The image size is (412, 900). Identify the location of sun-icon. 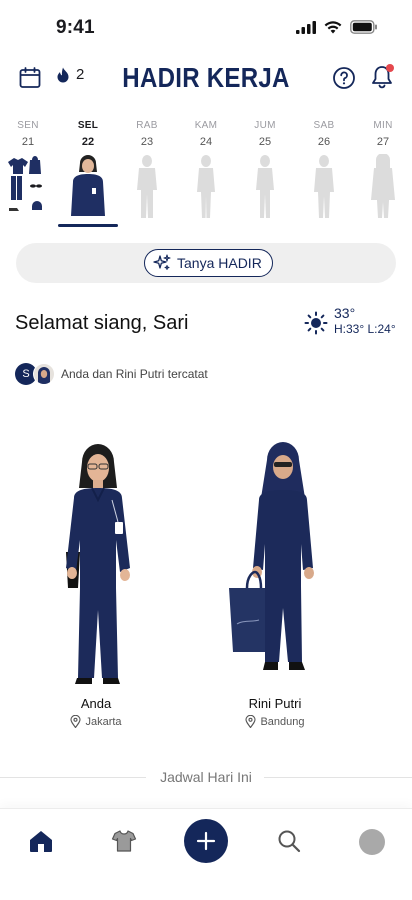
(316, 323).